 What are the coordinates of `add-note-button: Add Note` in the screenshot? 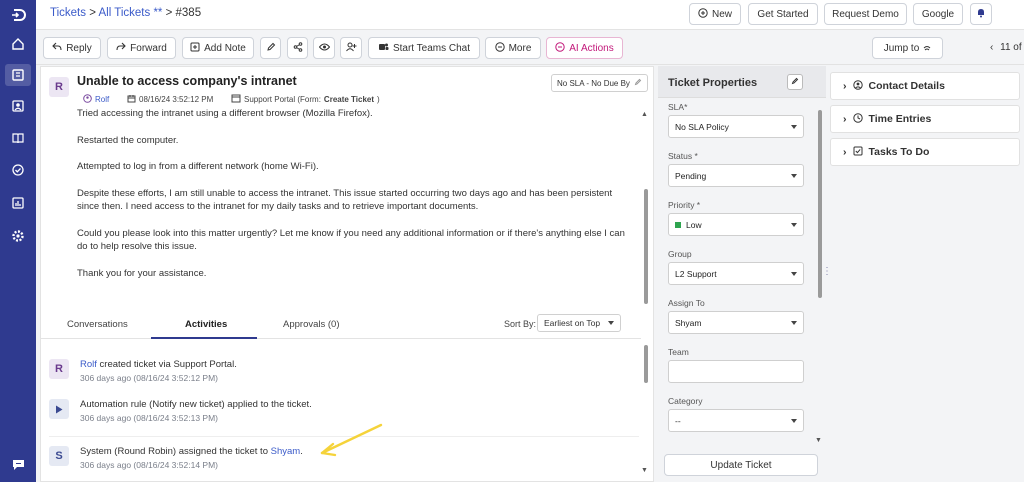 It's located at (218, 48).